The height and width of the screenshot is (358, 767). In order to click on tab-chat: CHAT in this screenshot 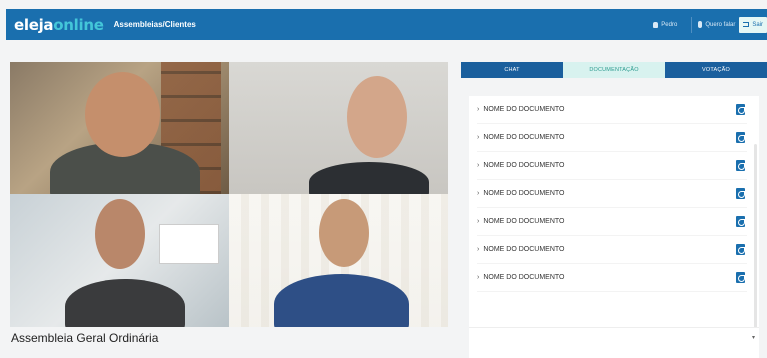, I will do `click(512, 70)`.